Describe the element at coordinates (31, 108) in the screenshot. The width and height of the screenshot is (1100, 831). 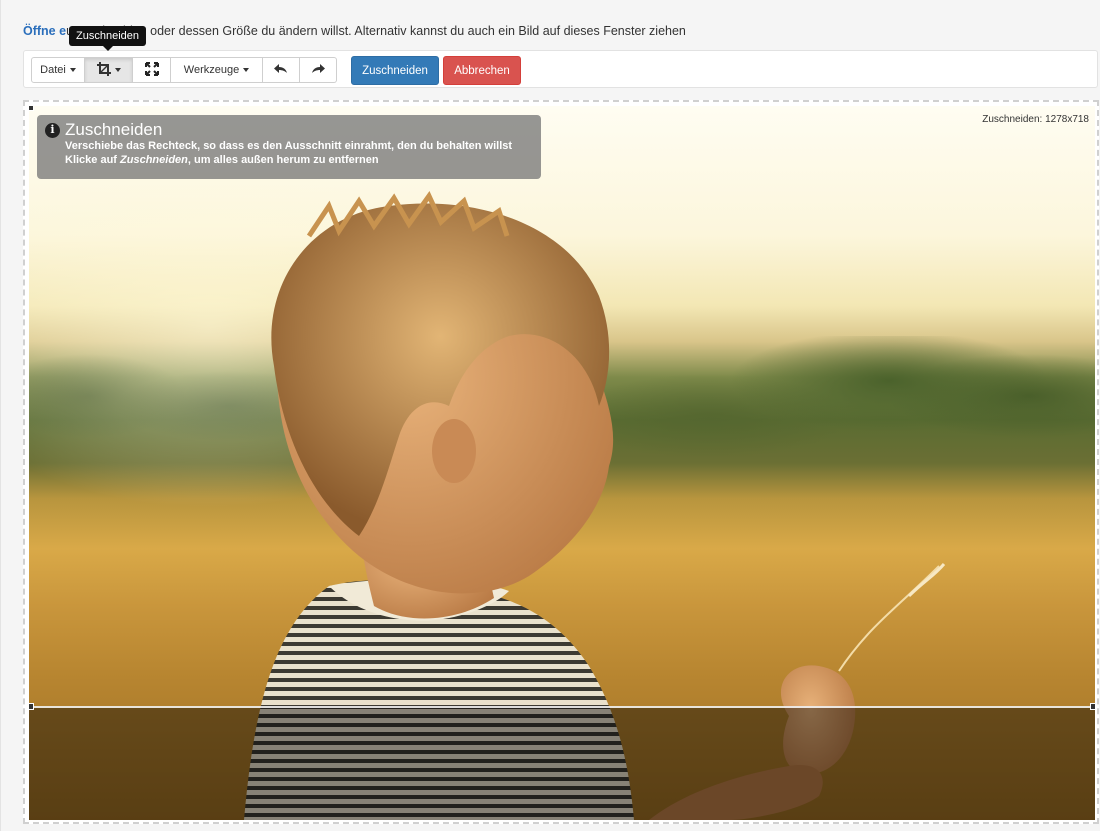
I see `crop-handle-top-left` at that location.